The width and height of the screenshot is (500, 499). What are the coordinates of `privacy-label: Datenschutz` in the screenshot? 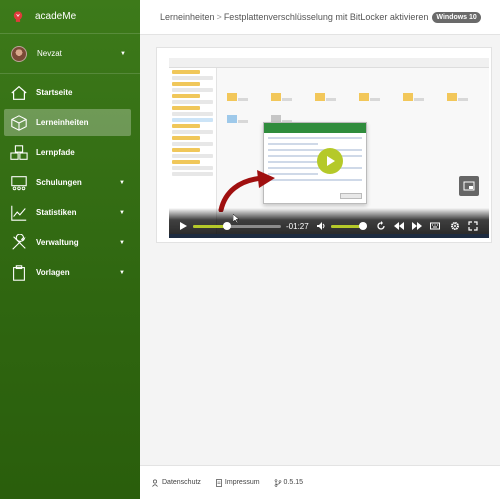 It's located at (181, 482).